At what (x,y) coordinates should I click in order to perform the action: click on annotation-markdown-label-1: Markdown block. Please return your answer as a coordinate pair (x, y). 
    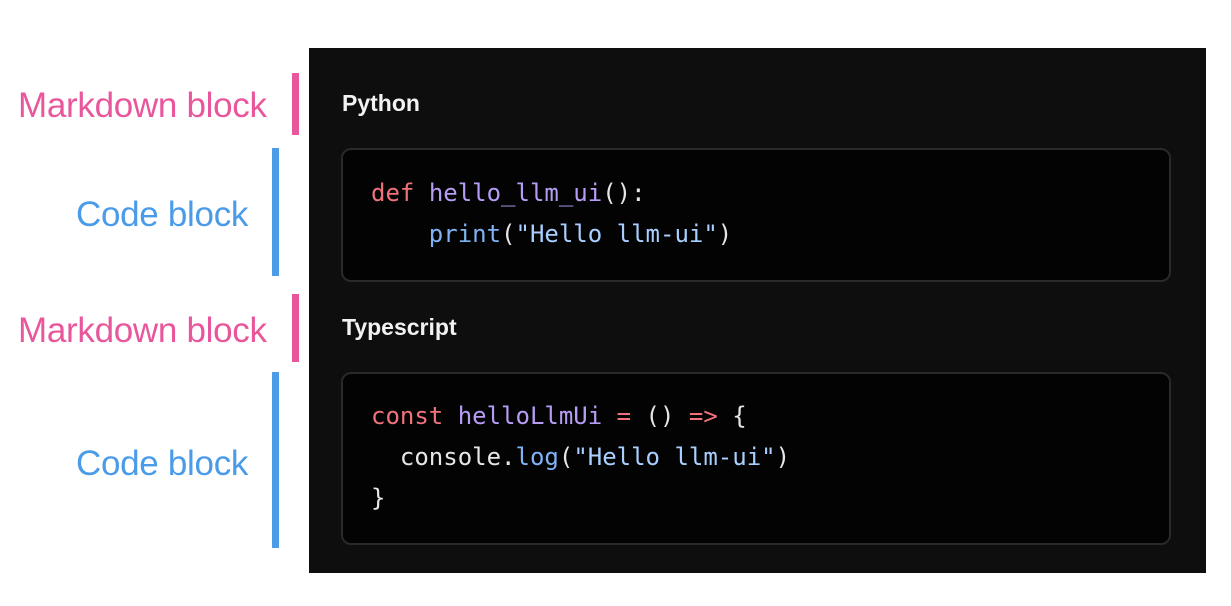
    Looking at the image, I should click on (142, 105).